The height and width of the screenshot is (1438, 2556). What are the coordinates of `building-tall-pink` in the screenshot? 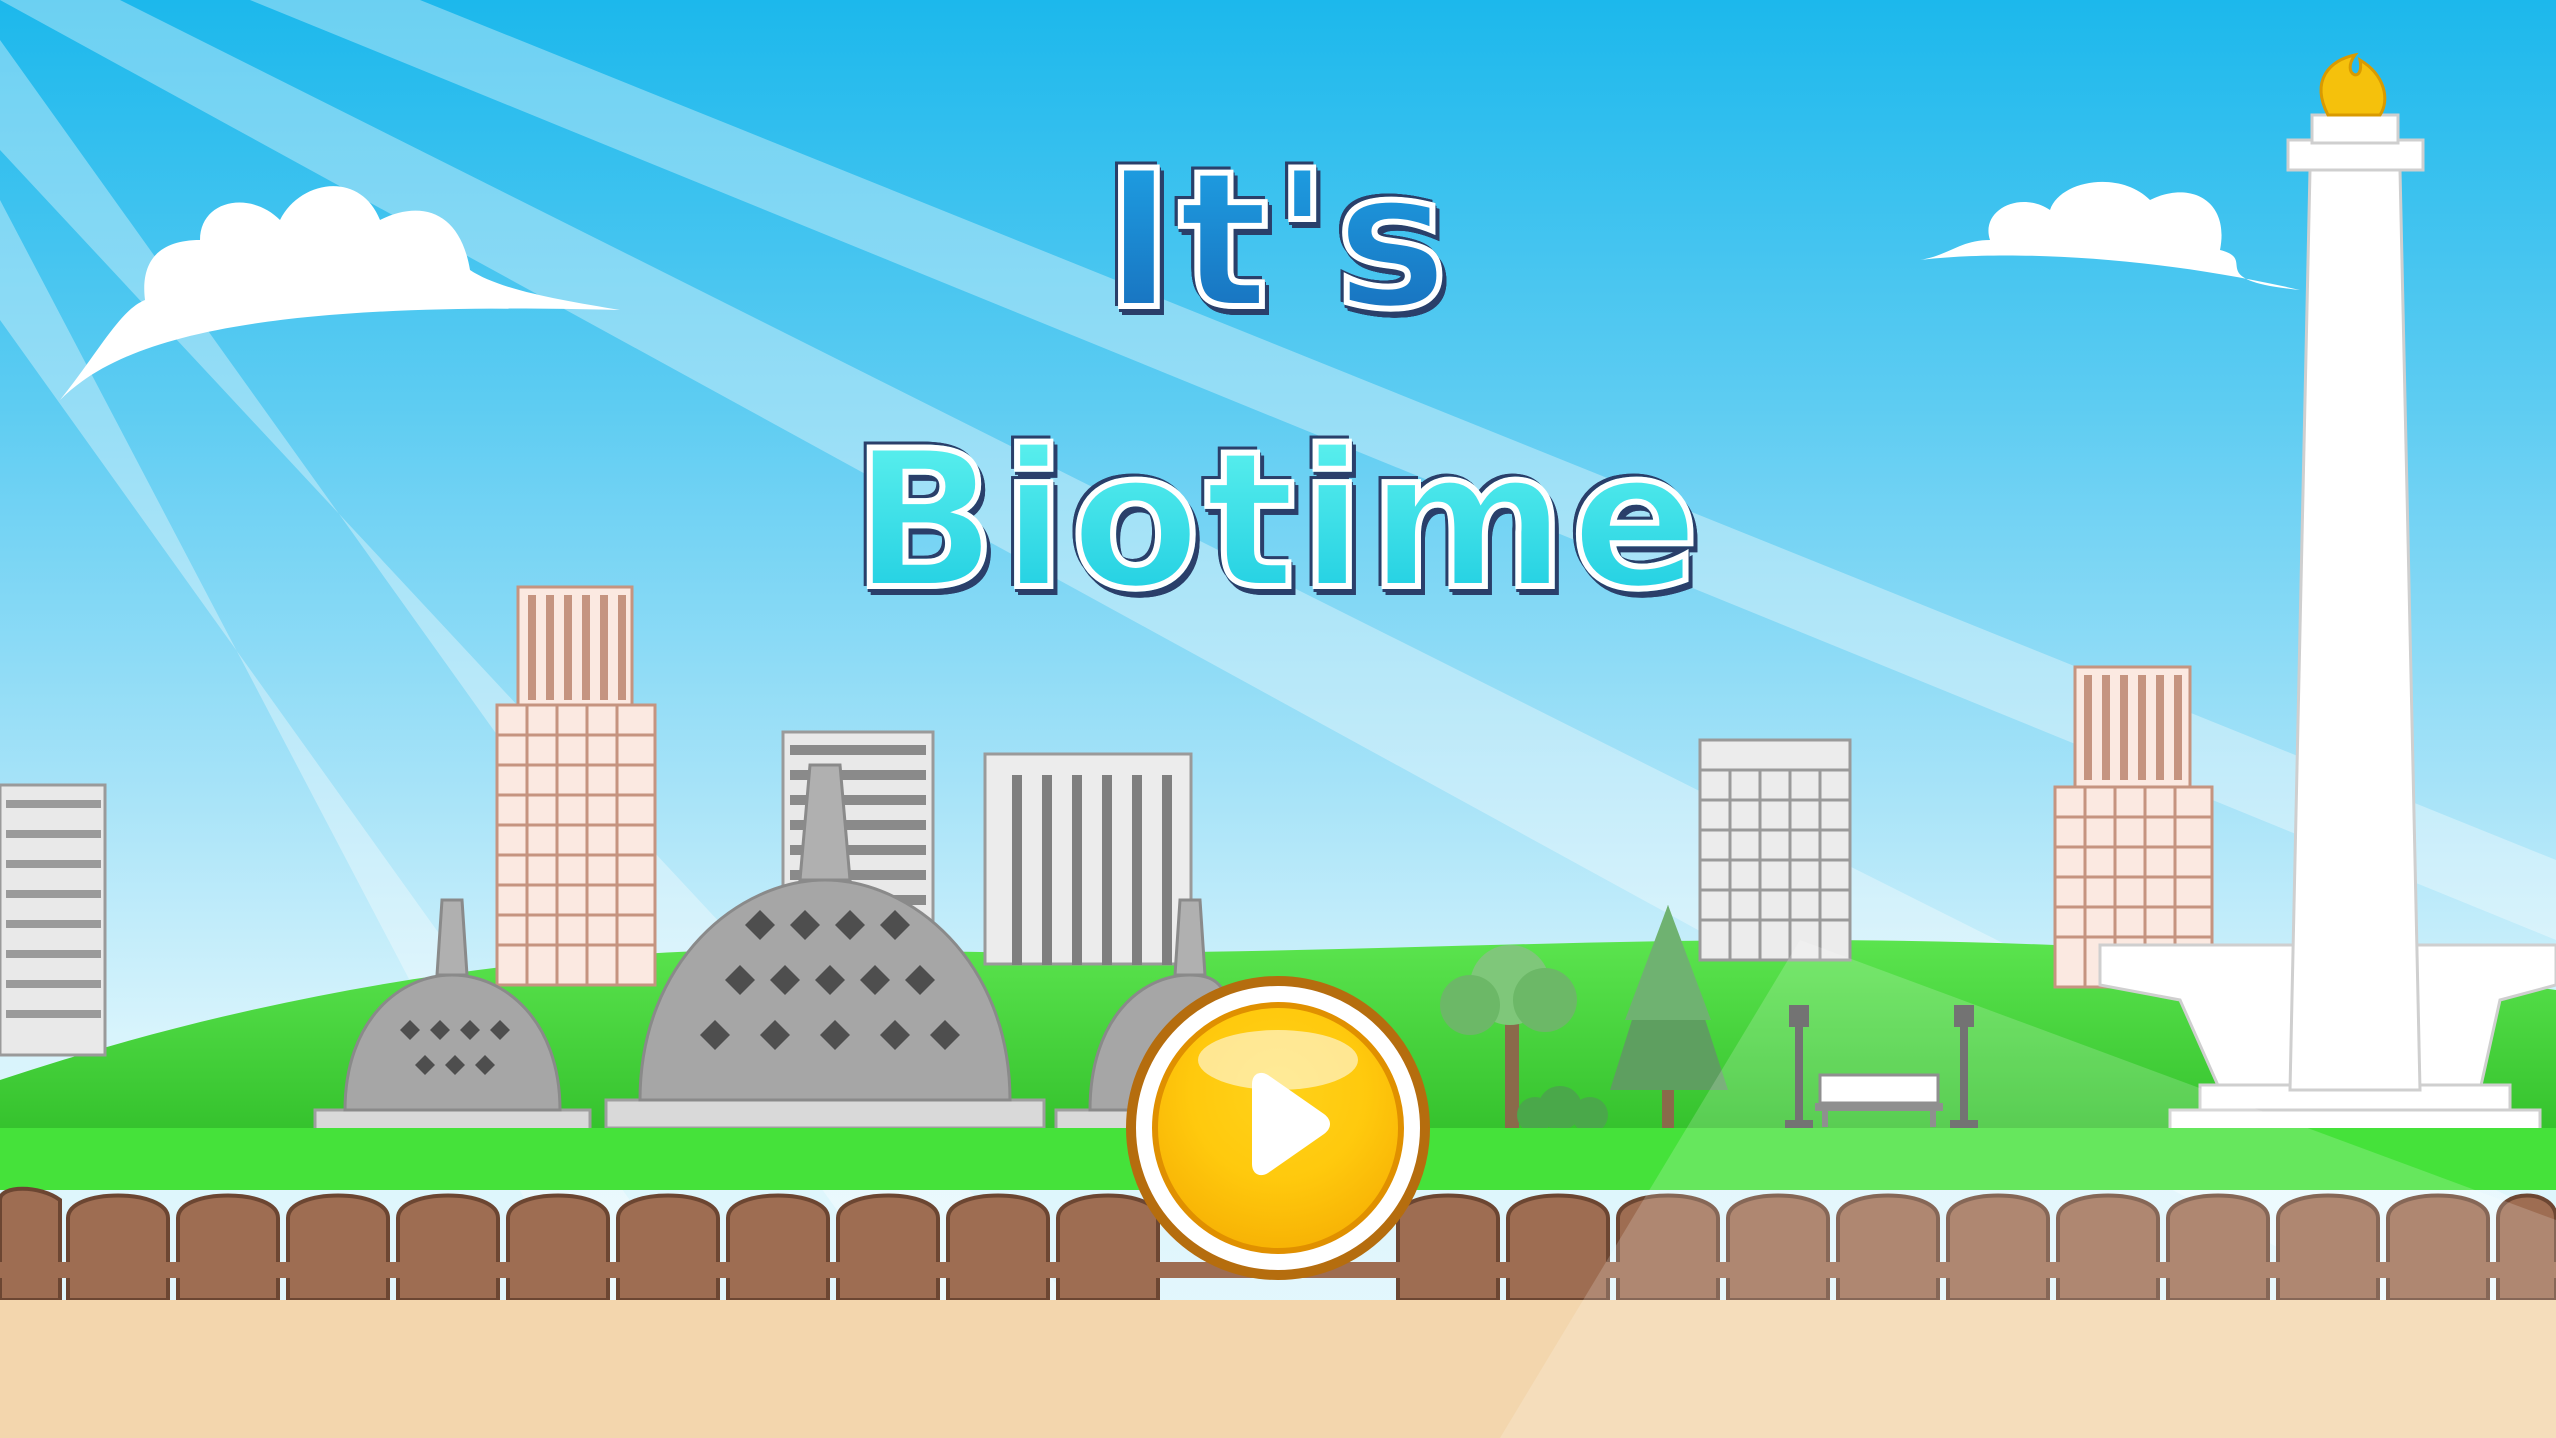 It's located at (576, 786).